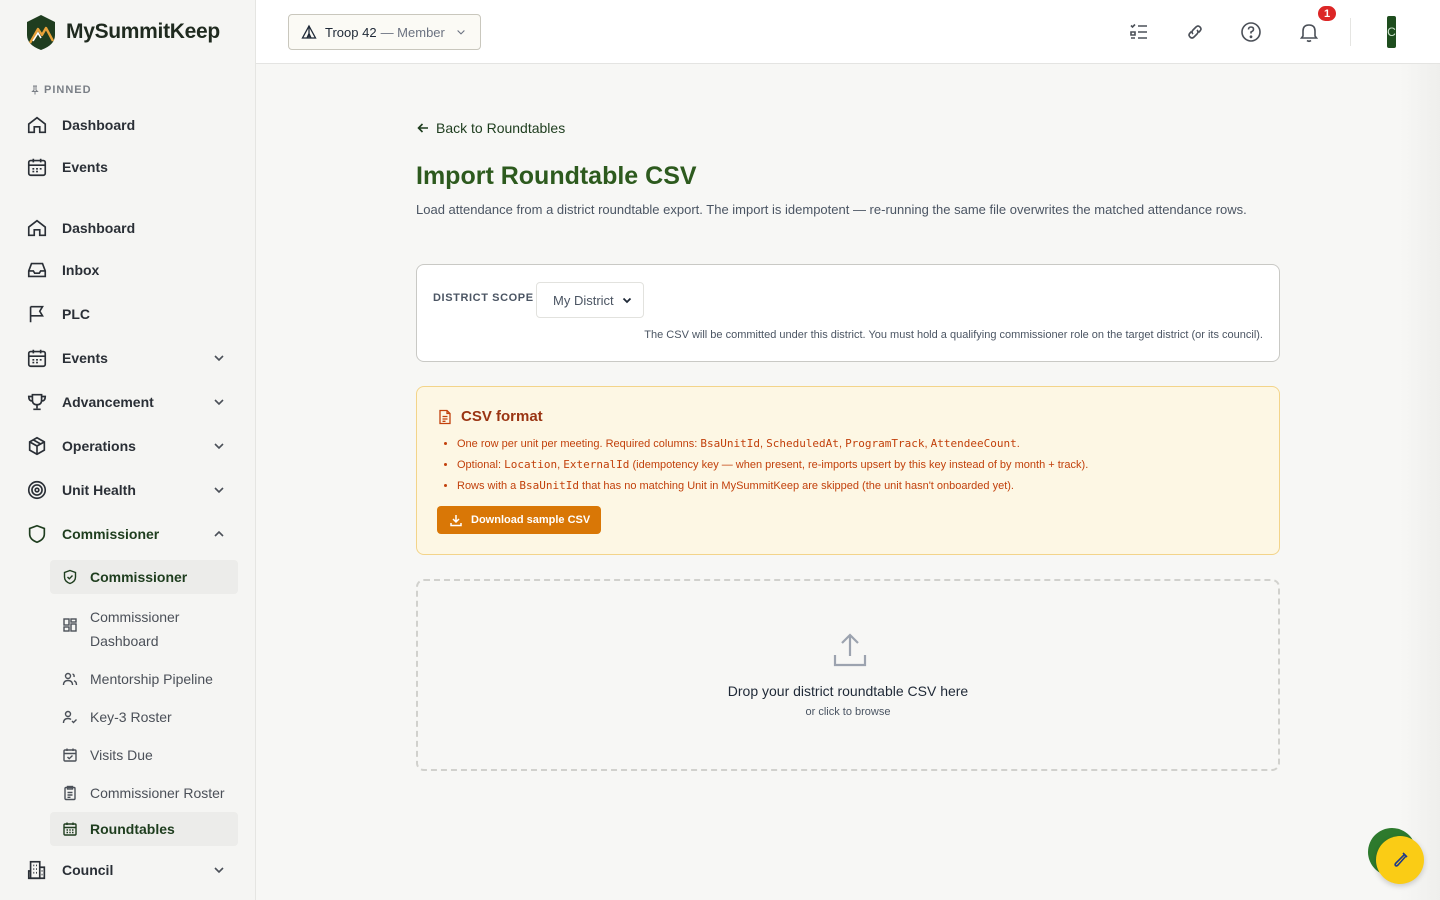 The image size is (1440, 900). I want to click on sidebar-item-events: Events, so click(128, 358).